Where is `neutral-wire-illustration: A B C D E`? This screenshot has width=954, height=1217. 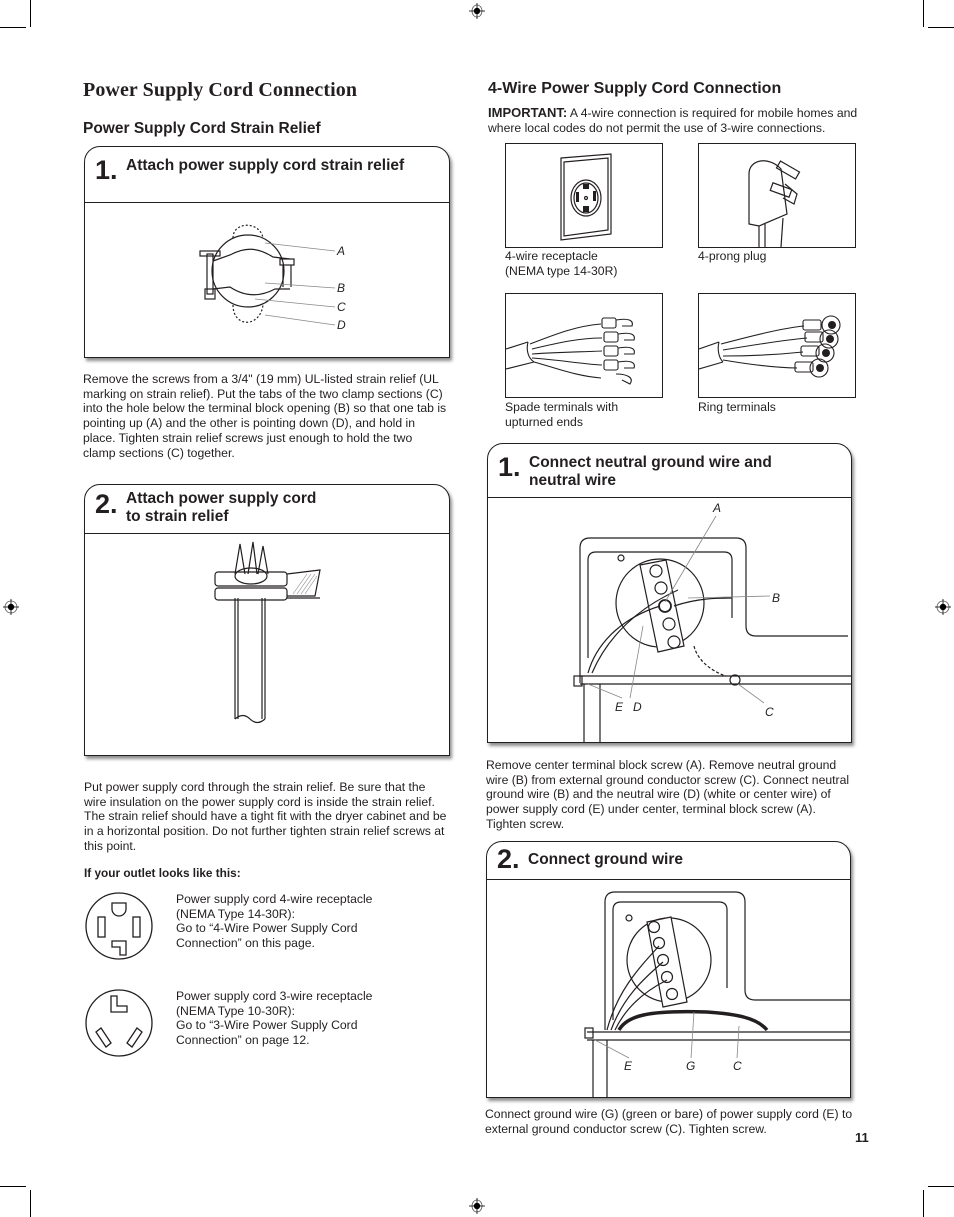
neutral-wire-illustration: A B C D E is located at coordinates (669, 620).